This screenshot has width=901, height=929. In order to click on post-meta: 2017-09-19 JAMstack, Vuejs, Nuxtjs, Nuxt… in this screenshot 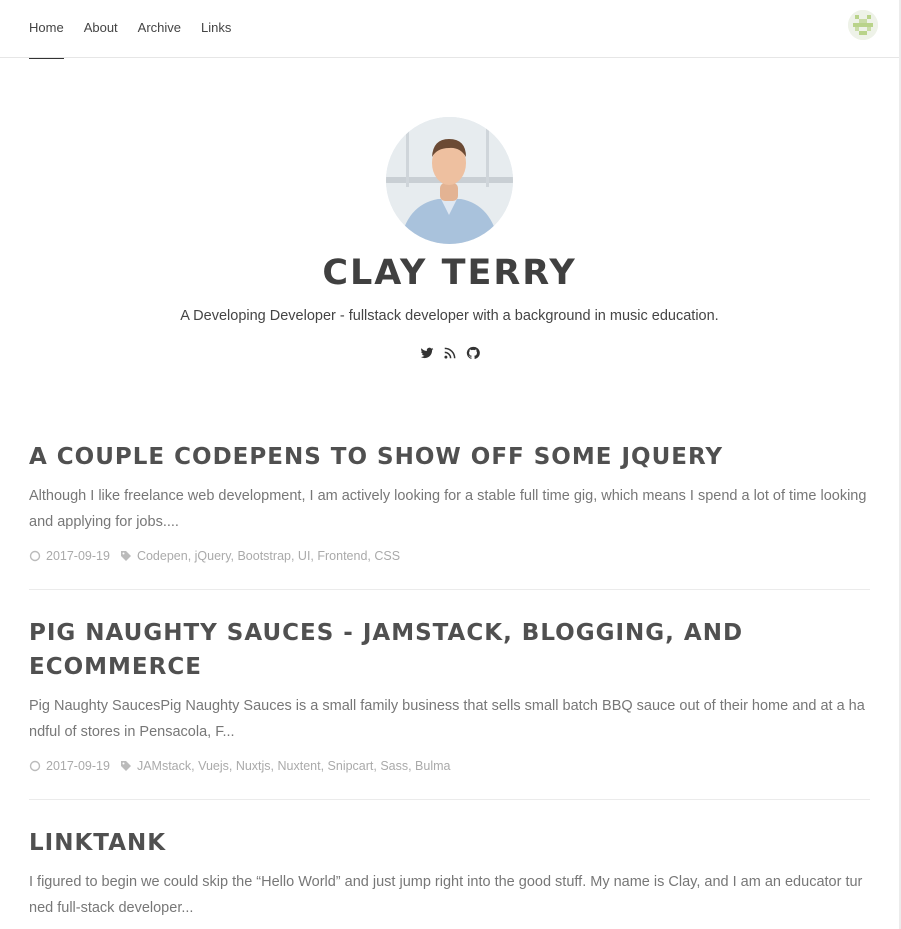, I will do `click(449, 766)`.